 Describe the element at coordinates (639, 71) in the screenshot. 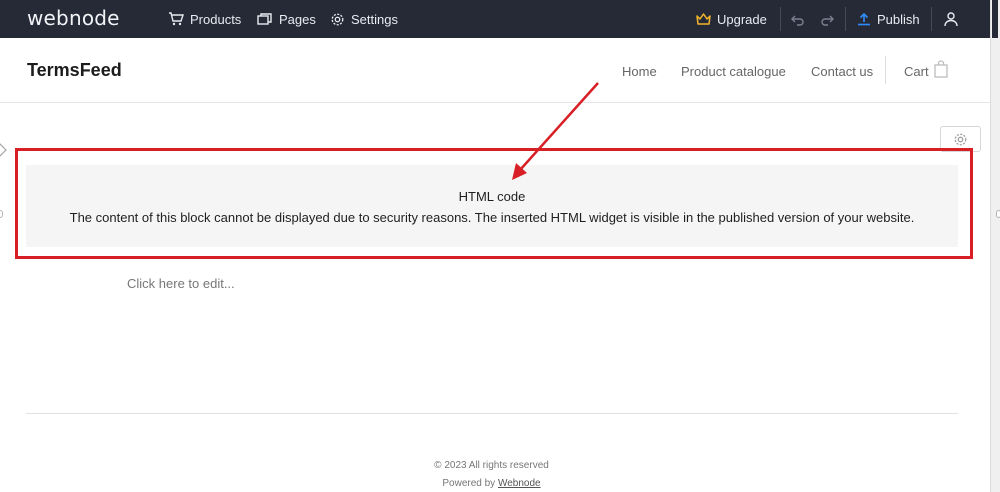

I see `nav-home: Home` at that location.